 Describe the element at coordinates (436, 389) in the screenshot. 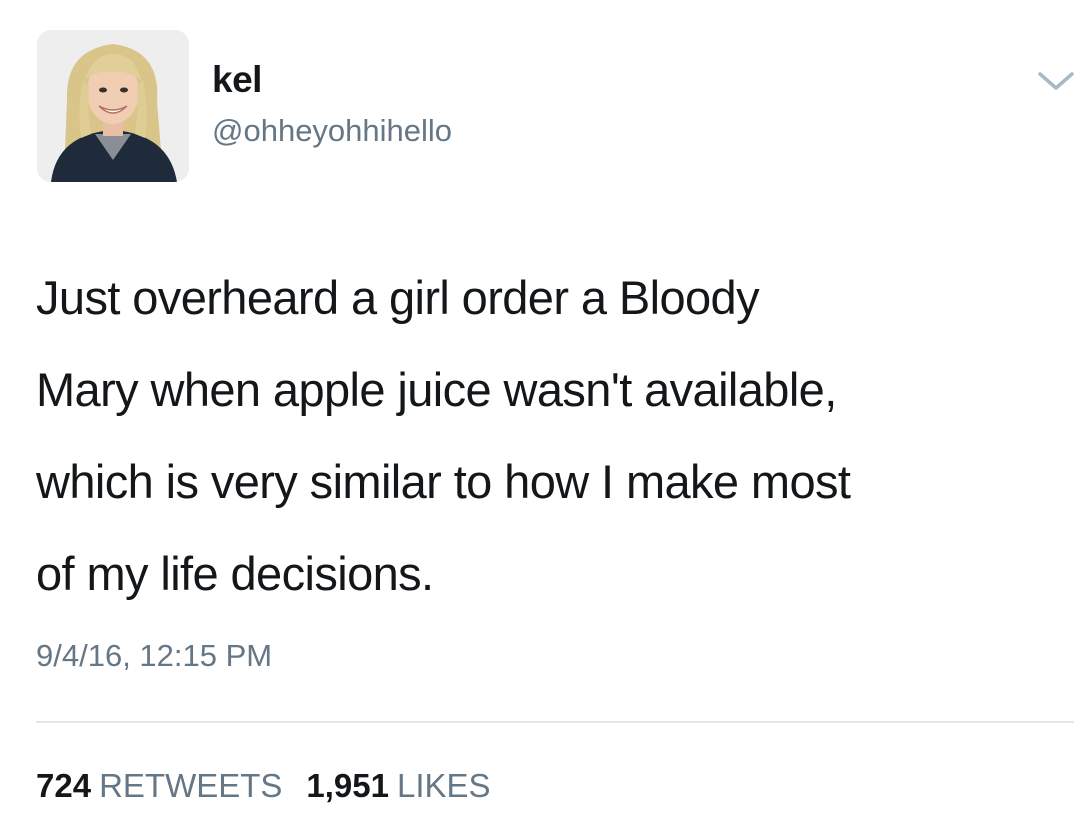

I see `tweet-text-line: Mary when apple juice wasn't available,` at that location.